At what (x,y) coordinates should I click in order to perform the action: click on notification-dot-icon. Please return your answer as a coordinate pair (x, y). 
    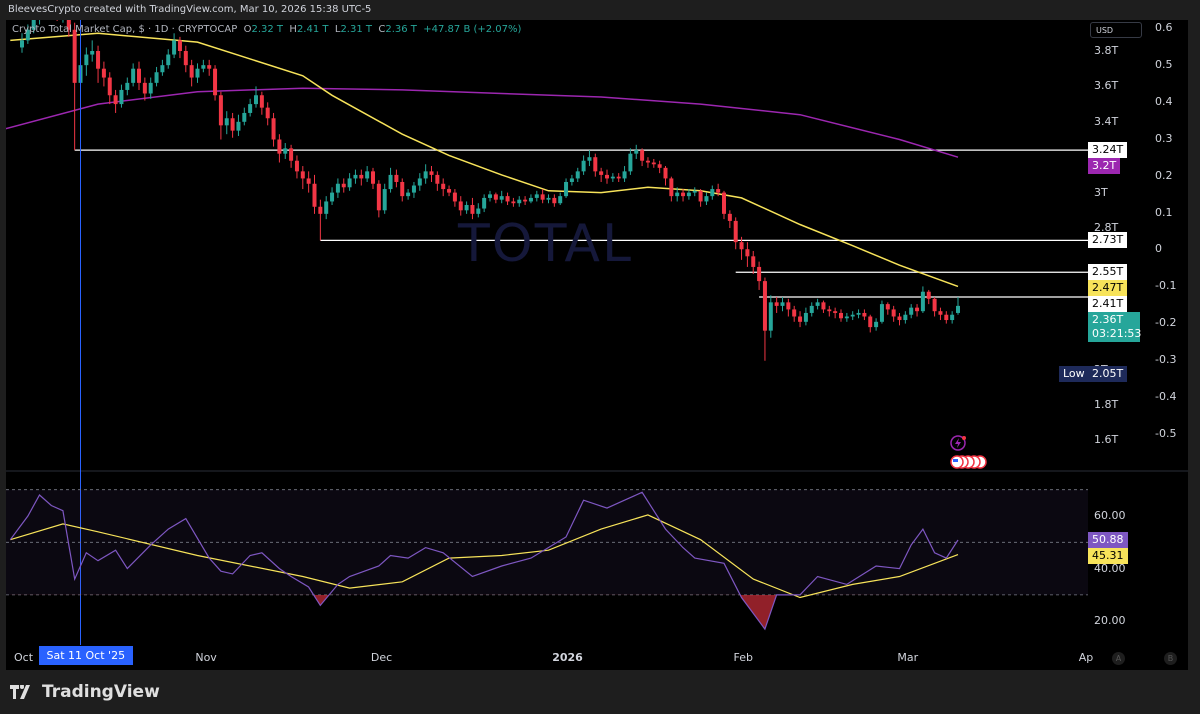
    Looking at the image, I should click on (964, 438).